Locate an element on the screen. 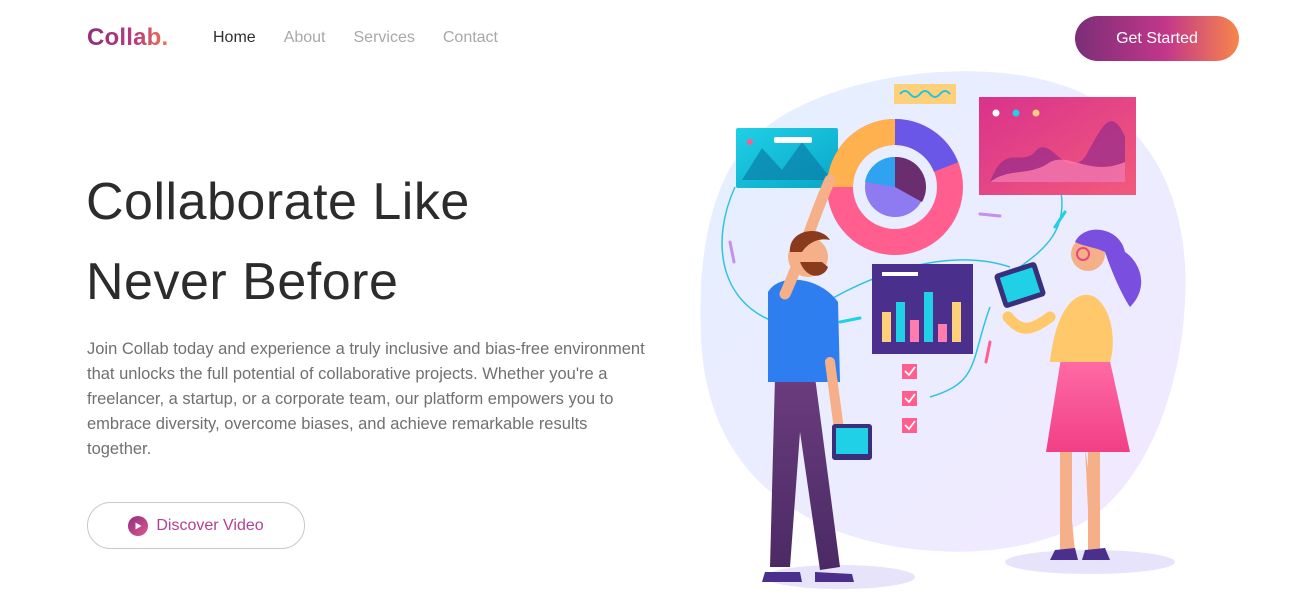 Image resolution: width=1303 pixels, height=600 pixels. main-nav: Home About Services Contact is located at coordinates (355, 38).